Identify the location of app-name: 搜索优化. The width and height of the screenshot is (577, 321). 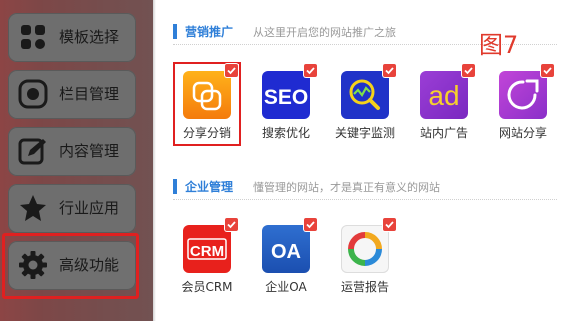
(285, 133).